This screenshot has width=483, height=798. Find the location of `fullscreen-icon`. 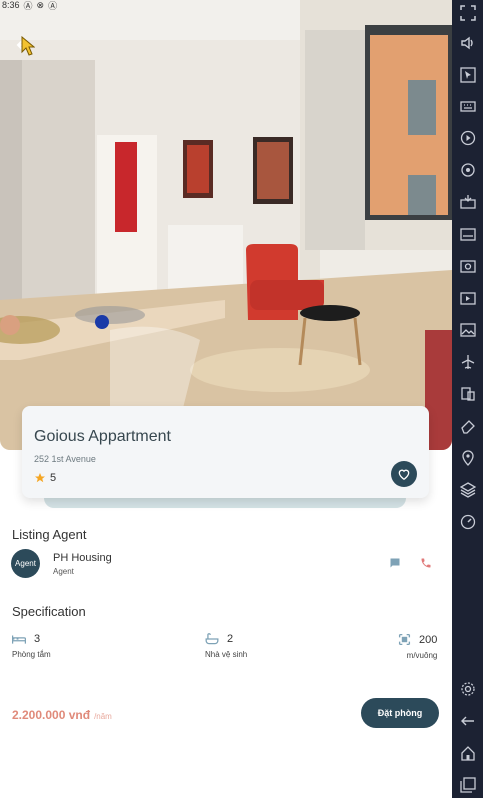

fullscreen-icon is located at coordinates (468, 13).